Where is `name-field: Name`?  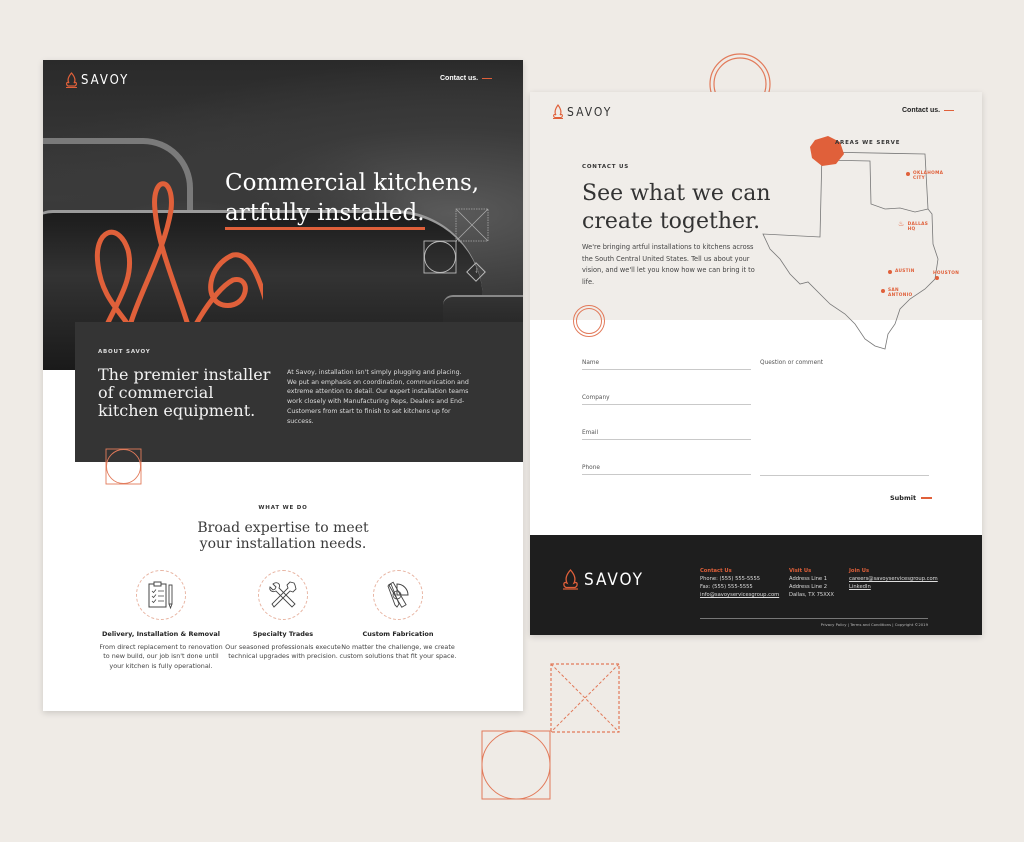 name-field: Name is located at coordinates (666, 365).